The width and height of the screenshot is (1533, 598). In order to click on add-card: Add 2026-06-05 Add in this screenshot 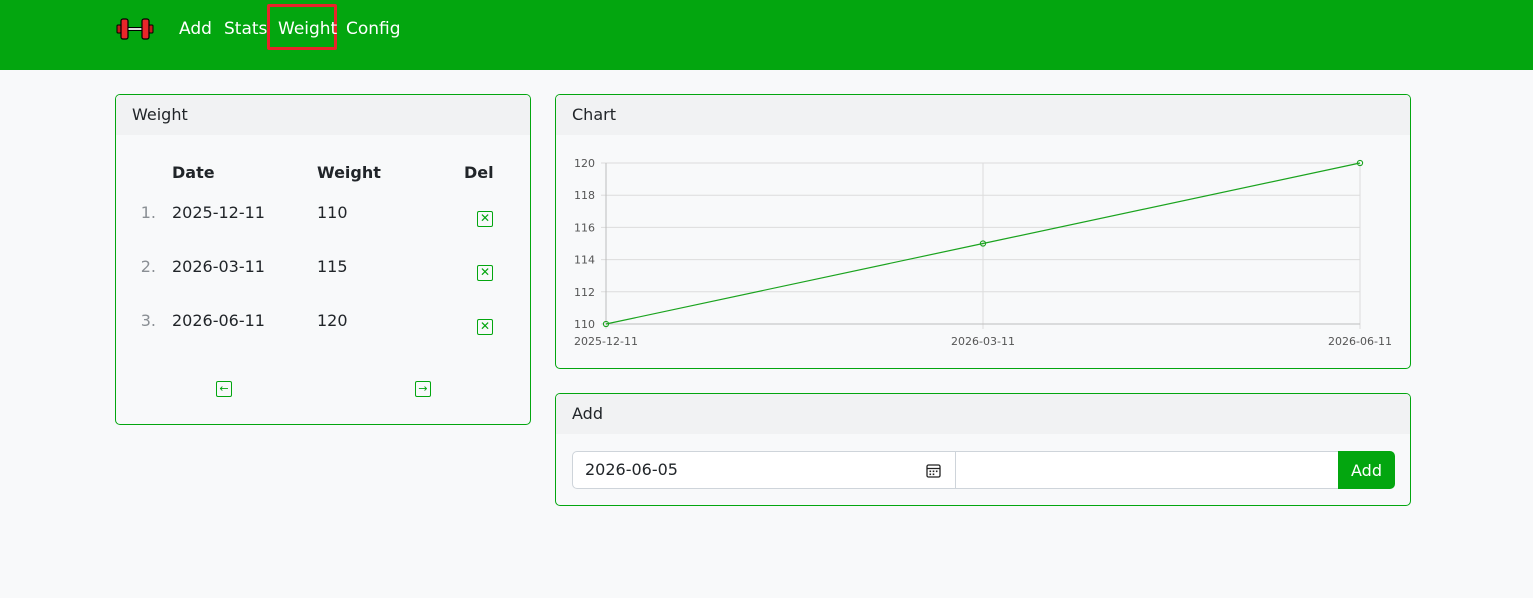, I will do `click(983, 449)`.